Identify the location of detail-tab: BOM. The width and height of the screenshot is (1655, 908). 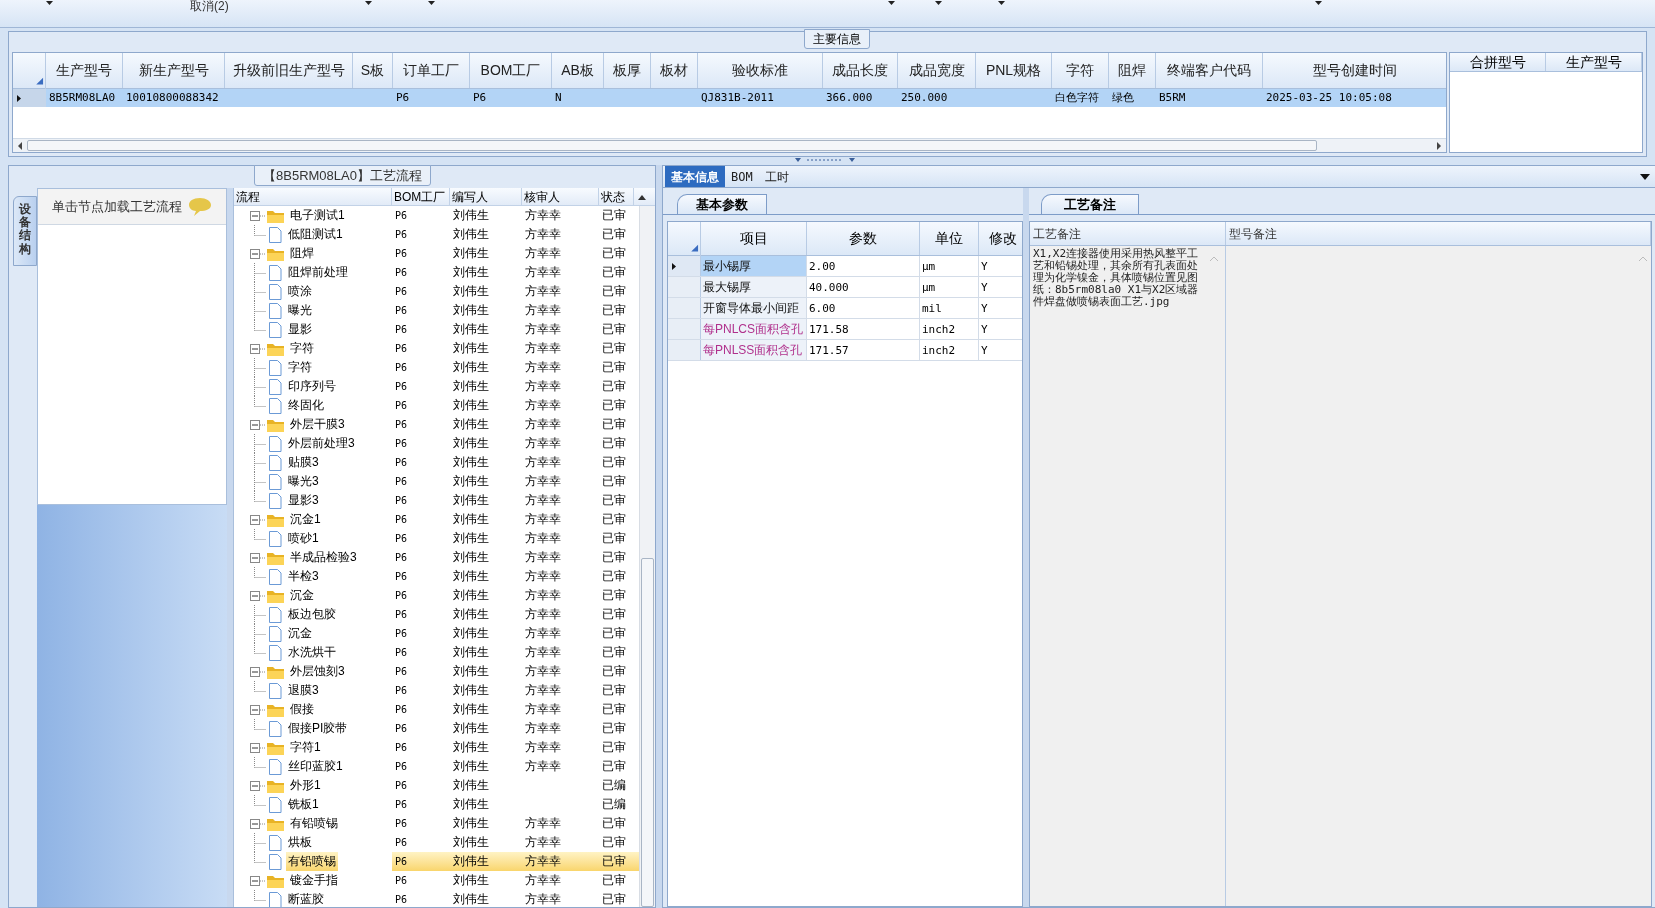
(742, 176).